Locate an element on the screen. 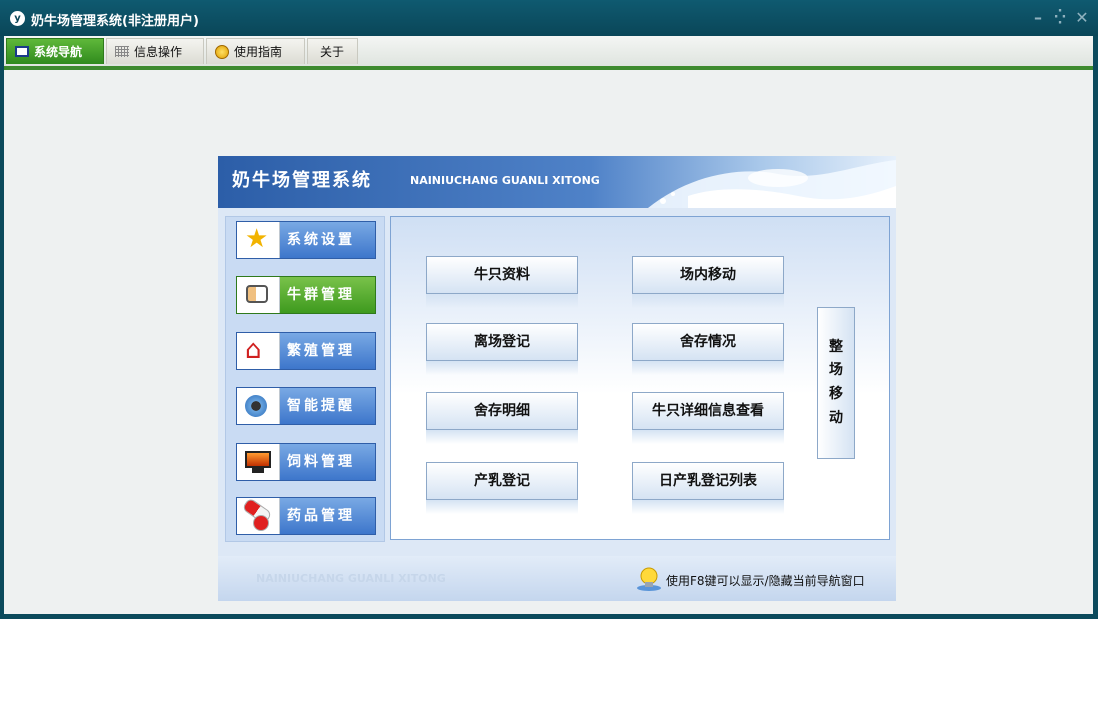 The width and height of the screenshot is (1099, 723). footer-subtitle: NAINIUCHANG GUANLI XITONG is located at coordinates (351, 578).